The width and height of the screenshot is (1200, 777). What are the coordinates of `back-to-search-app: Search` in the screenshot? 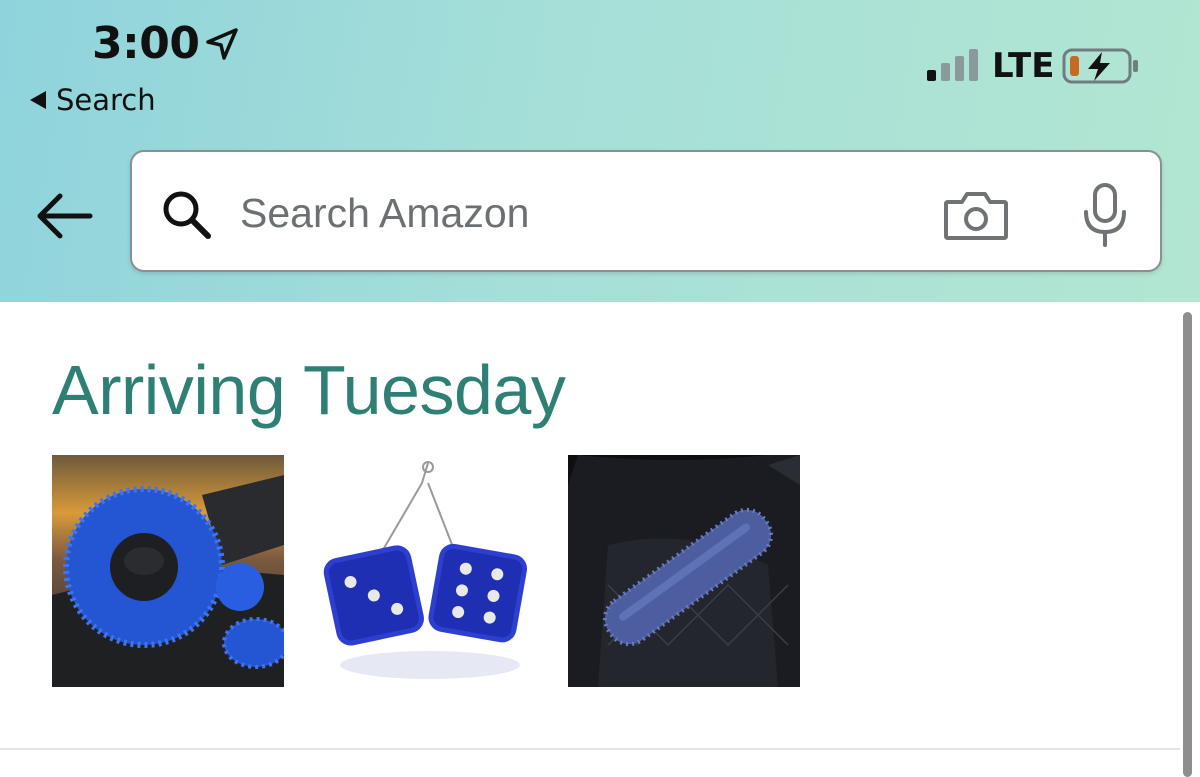 It's located at (93, 100).